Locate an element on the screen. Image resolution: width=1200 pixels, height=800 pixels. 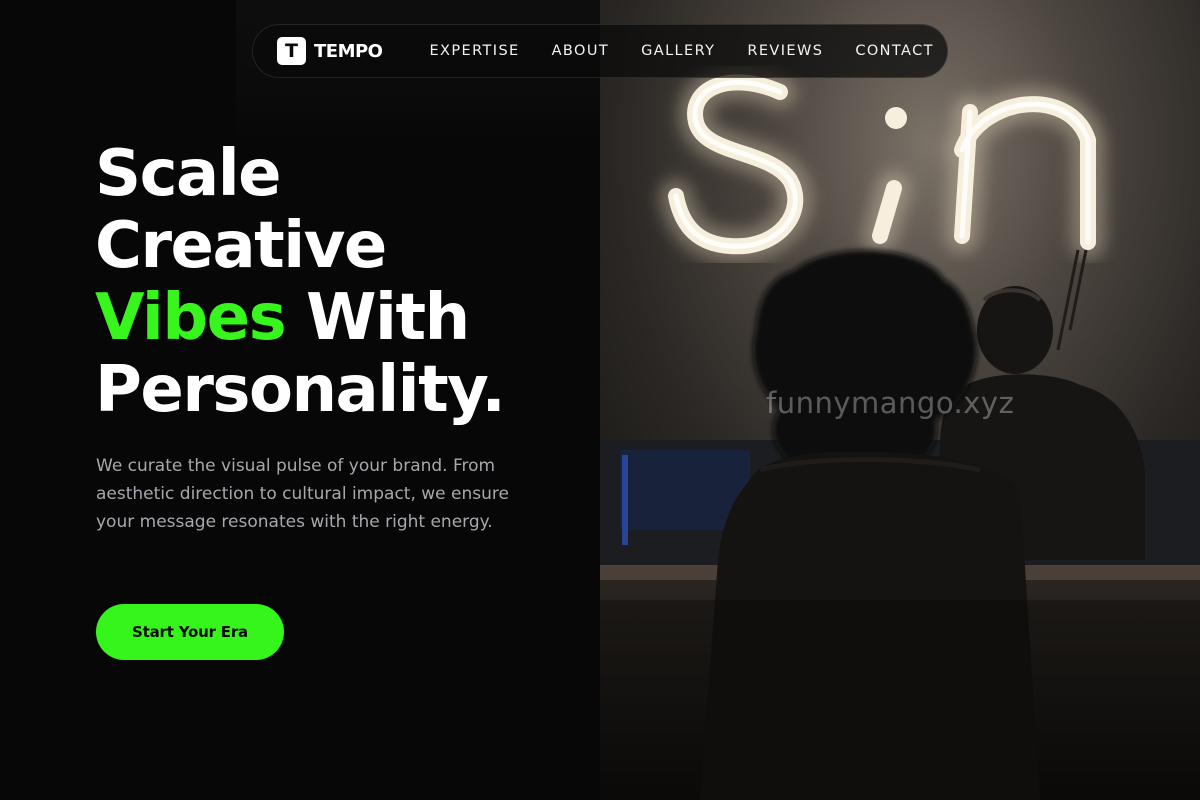
nav-links: EXPERTISE ABOUT GALLERY REVIEWS CONTACT is located at coordinates (681, 51).